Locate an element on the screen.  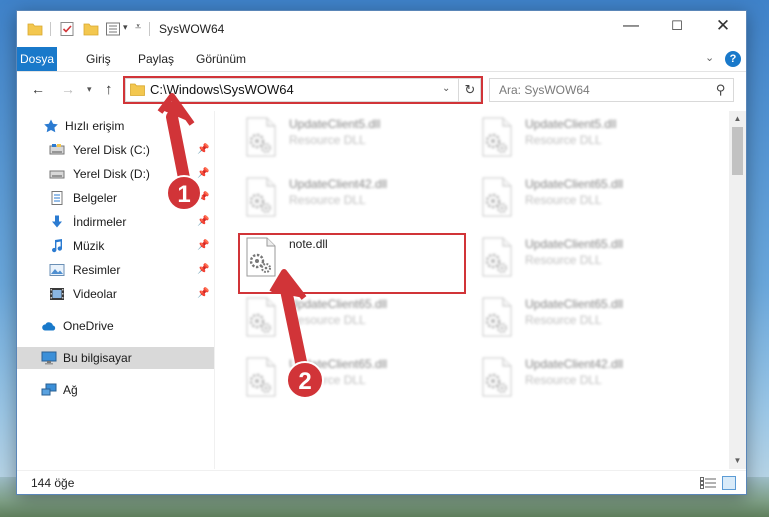
help-button: ? is located at coordinates (733, 59).